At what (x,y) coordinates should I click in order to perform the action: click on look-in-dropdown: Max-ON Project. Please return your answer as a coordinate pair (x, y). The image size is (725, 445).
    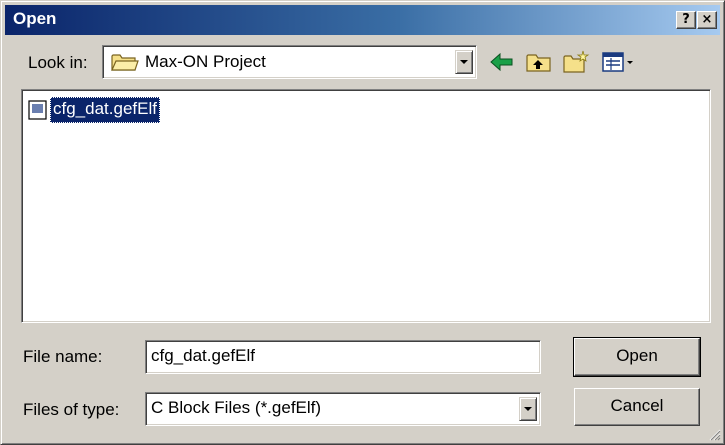
    Looking at the image, I should click on (289, 62).